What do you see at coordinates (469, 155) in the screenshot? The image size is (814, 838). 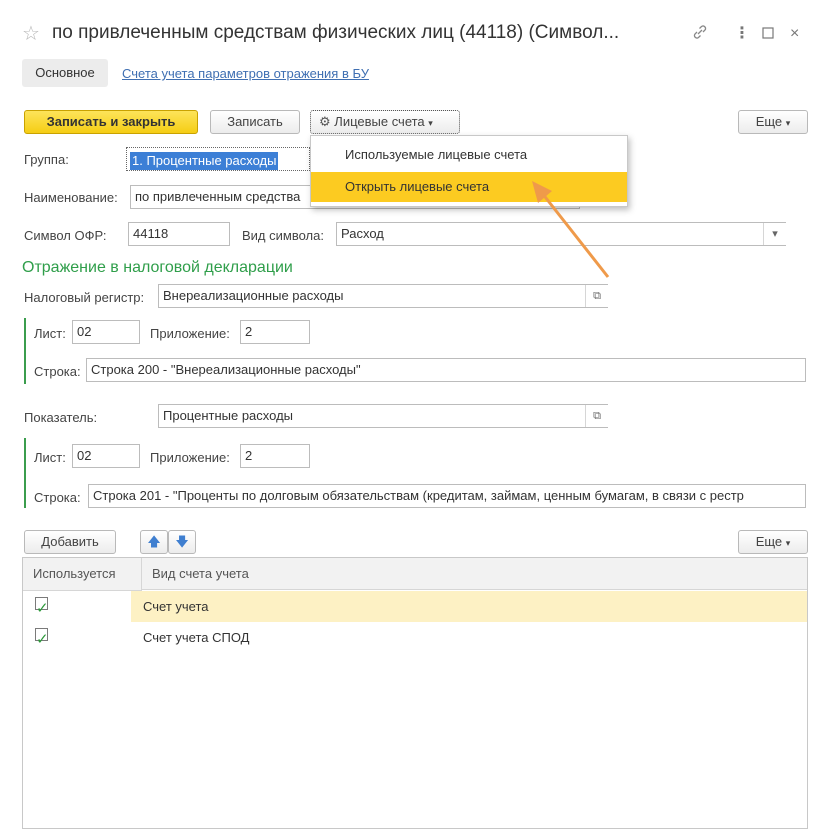 I see `menu-item-used-accounts: Используемые лицевые счета` at bounding box center [469, 155].